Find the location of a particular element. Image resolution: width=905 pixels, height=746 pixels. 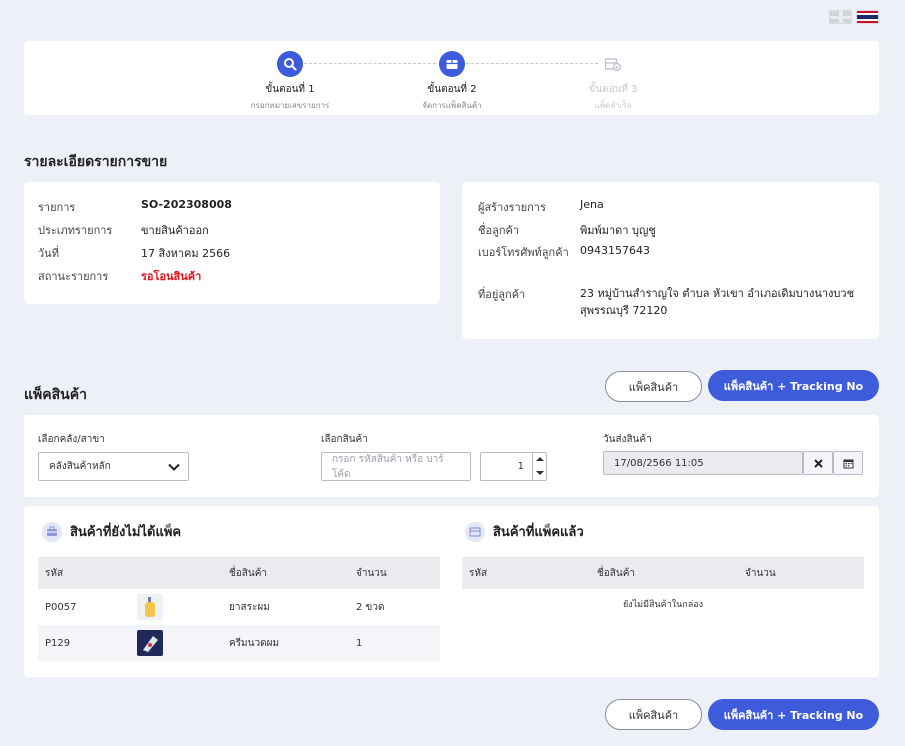

pack-button: แพ็คสินค้า is located at coordinates (653, 386).